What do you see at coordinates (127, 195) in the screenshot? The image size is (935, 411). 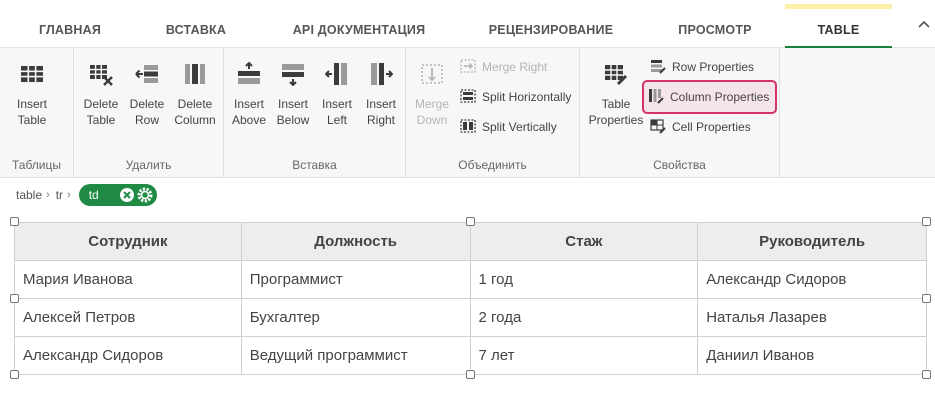 I see `remove-element-icon` at bounding box center [127, 195].